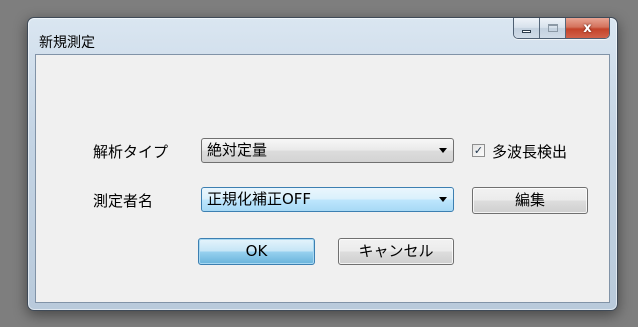 This screenshot has height=327, width=638. I want to click on multi-wavelength-label: 多波長検出, so click(529, 151).